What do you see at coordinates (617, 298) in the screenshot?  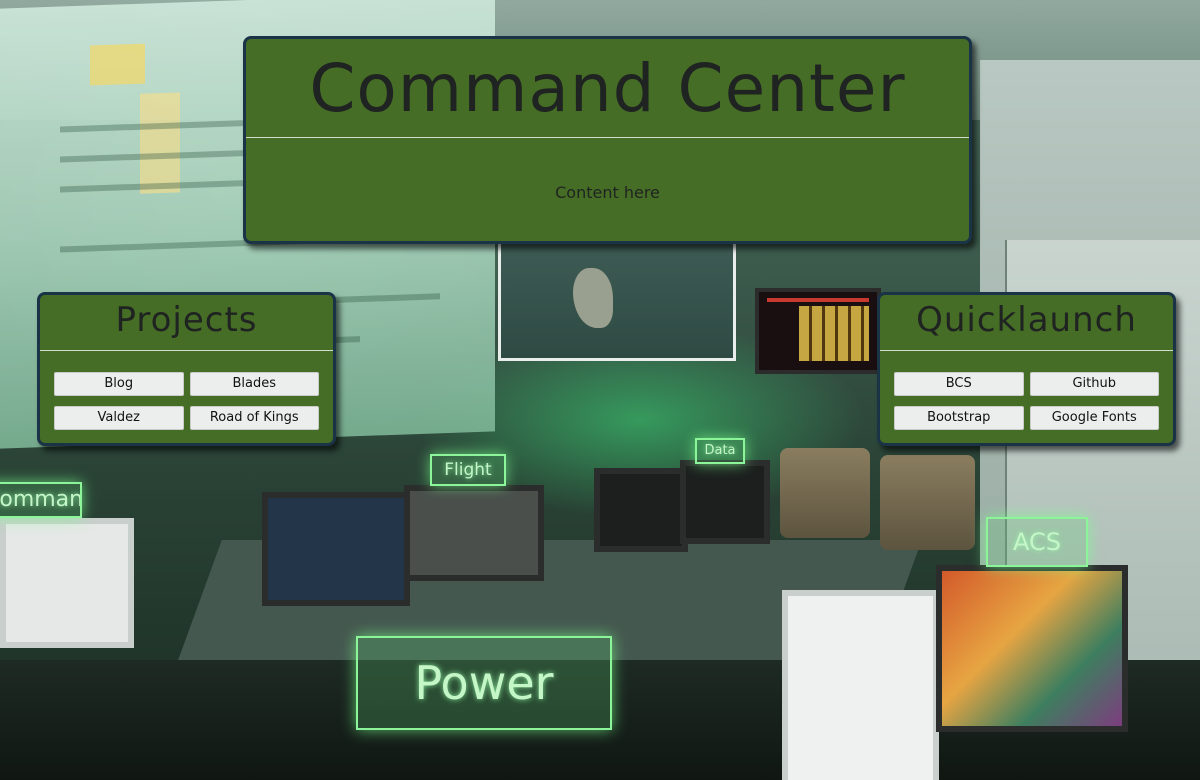 I see `world-map-display` at bounding box center [617, 298].